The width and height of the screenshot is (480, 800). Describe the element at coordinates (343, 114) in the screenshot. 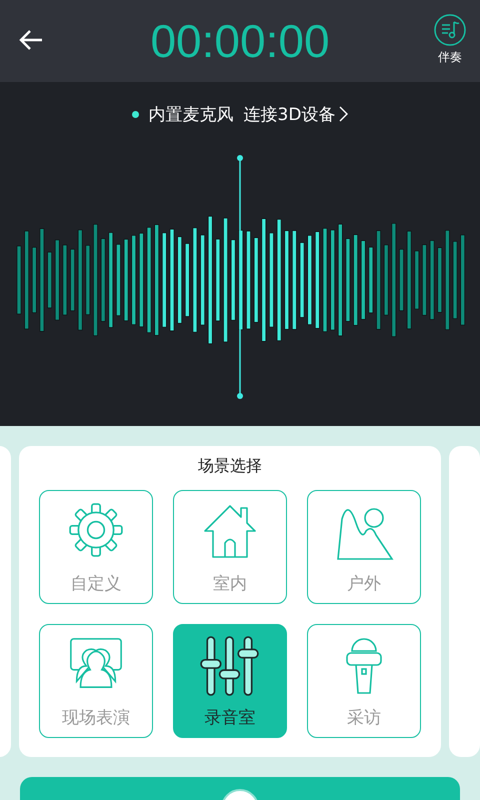

I see `chevron-right-icon` at that location.